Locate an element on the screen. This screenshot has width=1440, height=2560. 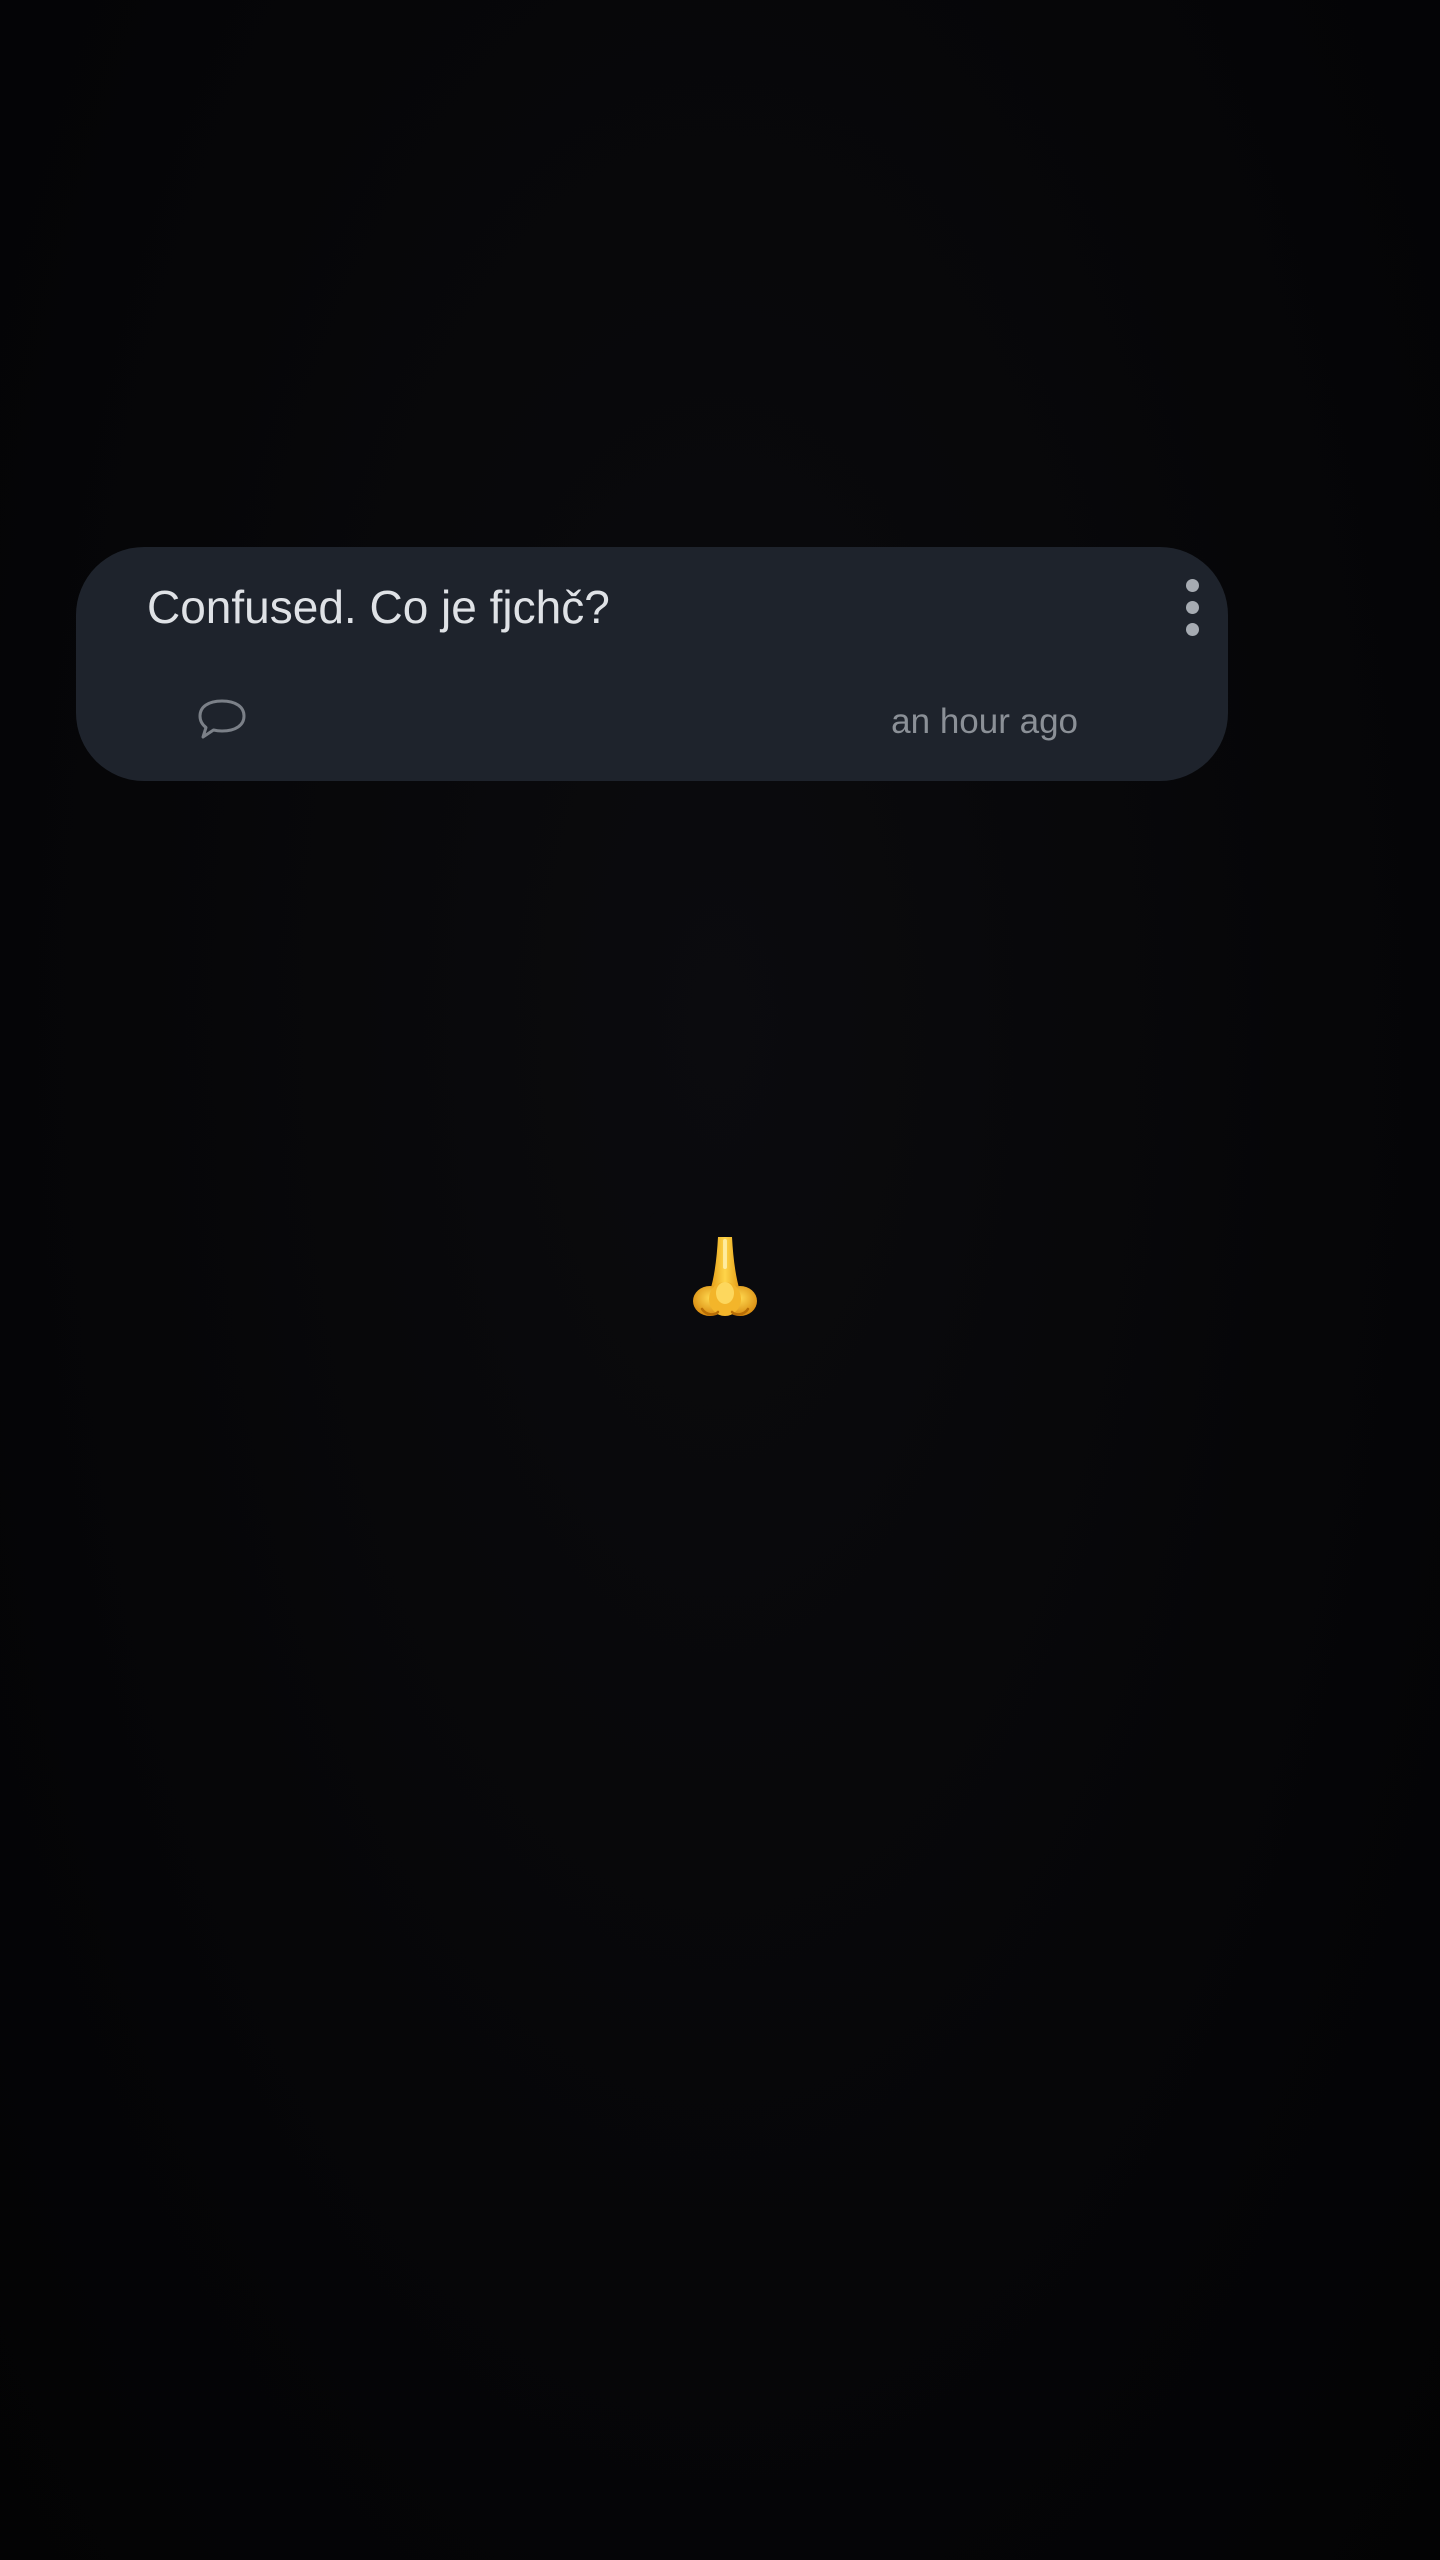
comment-button is located at coordinates (222, 720).